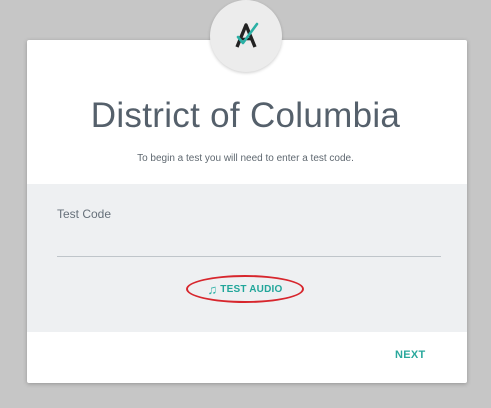 The height and width of the screenshot is (408, 491). Describe the element at coordinates (410, 355) in the screenshot. I see `next-button: NEXT` at that location.